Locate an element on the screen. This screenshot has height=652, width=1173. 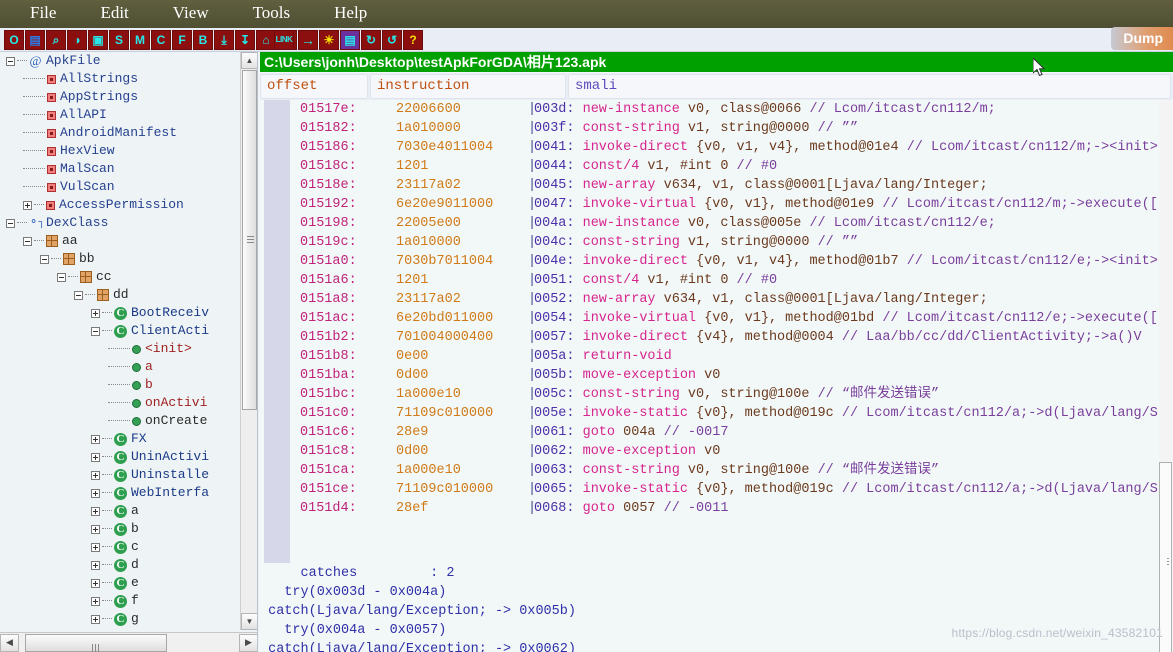
code-line: 0151c6: 28e9 | 0061: goto 004a // -0017 is located at coordinates (716, 432).